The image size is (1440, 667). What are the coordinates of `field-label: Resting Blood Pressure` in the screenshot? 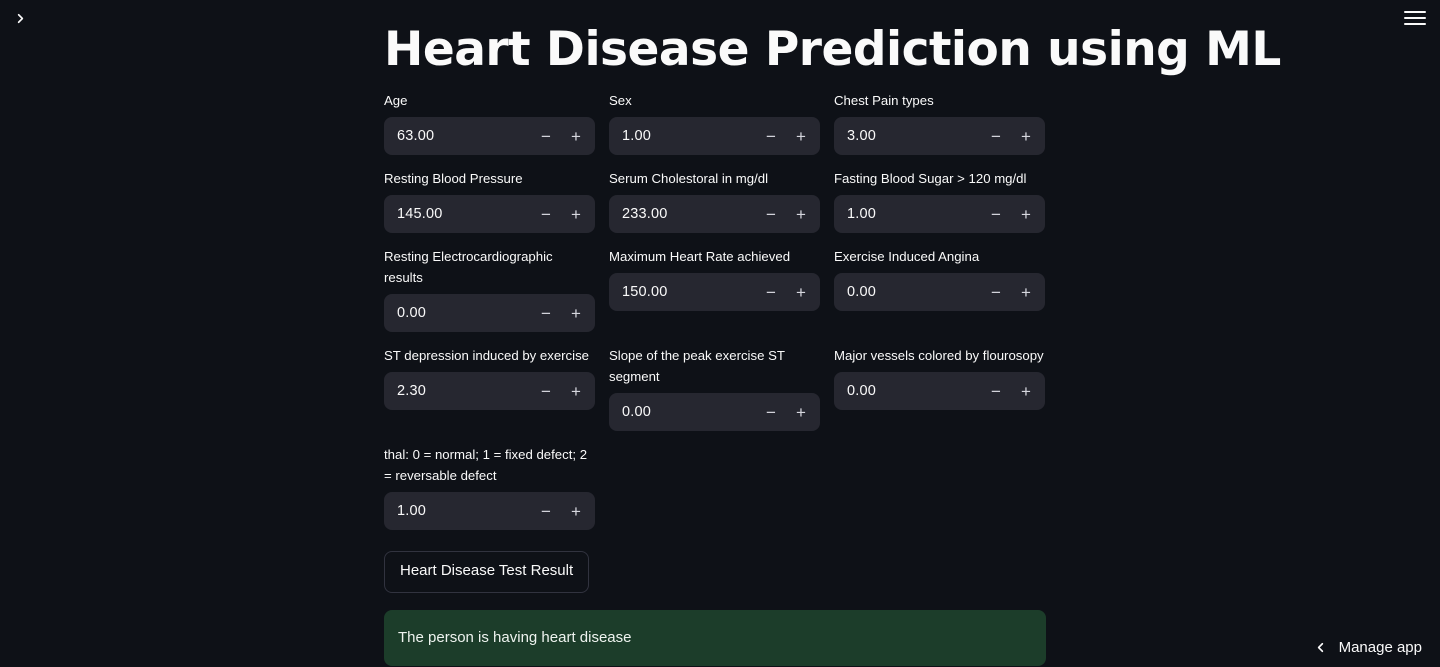 It's located at (453, 179).